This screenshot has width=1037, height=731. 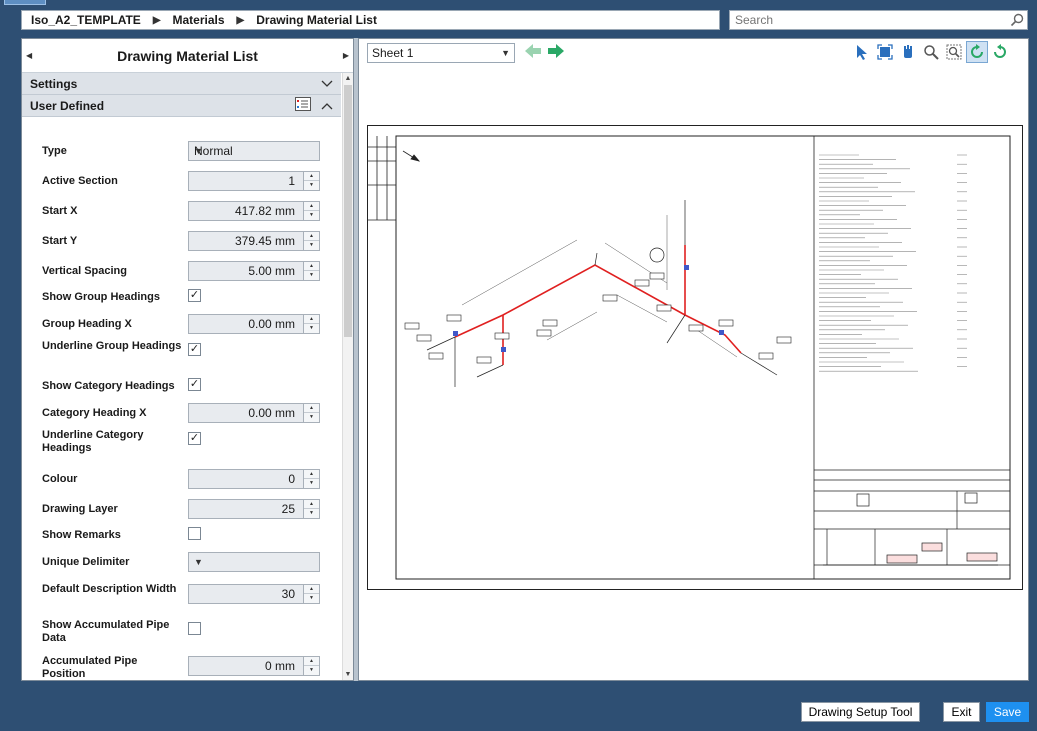 What do you see at coordinates (60, 211) in the screenshot?
I see `property-label: Start X` at bounding box center [60, 211].